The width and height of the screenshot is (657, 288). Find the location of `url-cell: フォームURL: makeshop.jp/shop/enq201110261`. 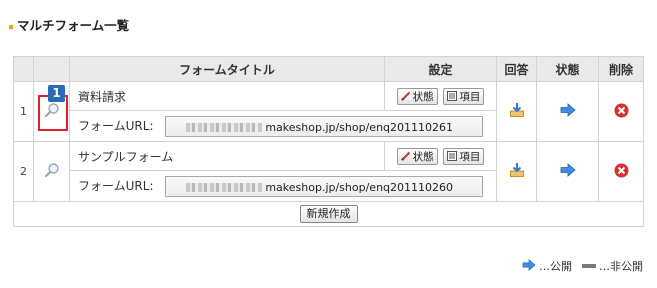

url-cell: フォームURL: makeshop.jp/shop/enq201110261 is located at coordinates (283, 126).